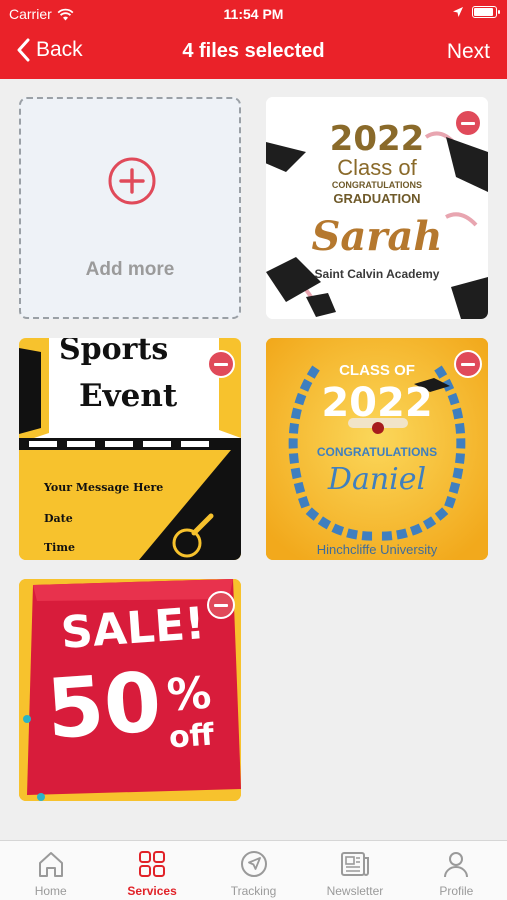 This screenshot has width=507, height=900. I want to click on add-circle-icon, so click(132, 181).